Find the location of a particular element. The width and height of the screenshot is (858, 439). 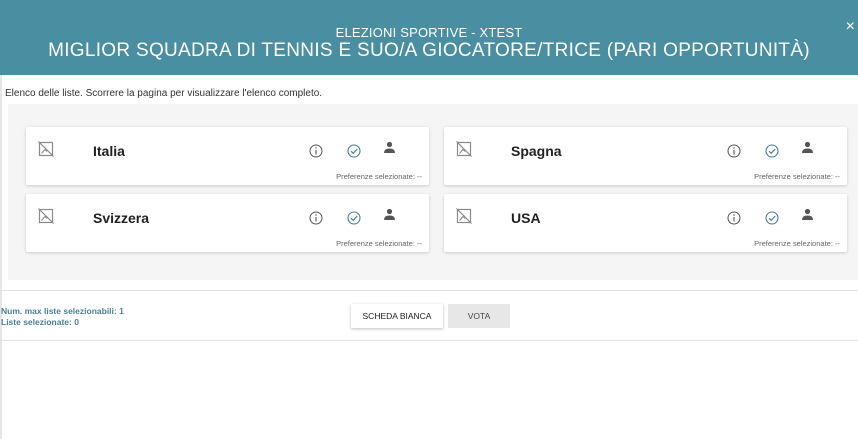

close-icon: × is located at coordinates (850, 27).